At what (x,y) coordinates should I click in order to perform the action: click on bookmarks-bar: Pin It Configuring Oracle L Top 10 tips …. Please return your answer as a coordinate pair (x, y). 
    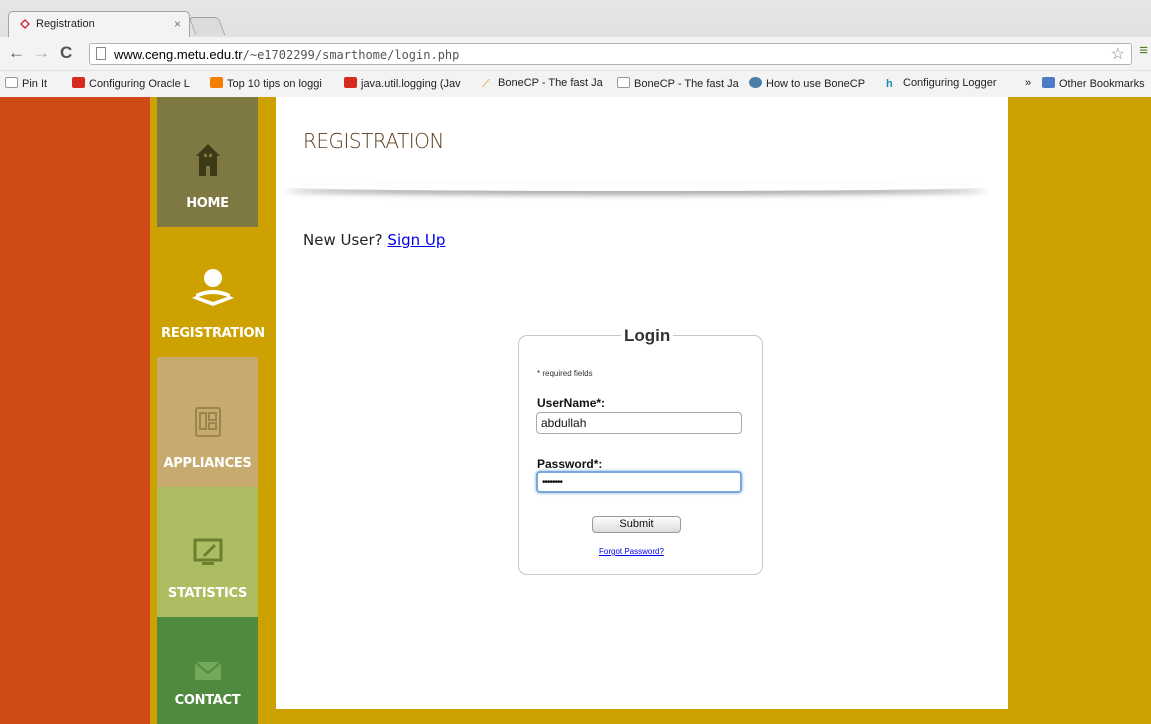
    Looking at the image, I should click on (575, 83).